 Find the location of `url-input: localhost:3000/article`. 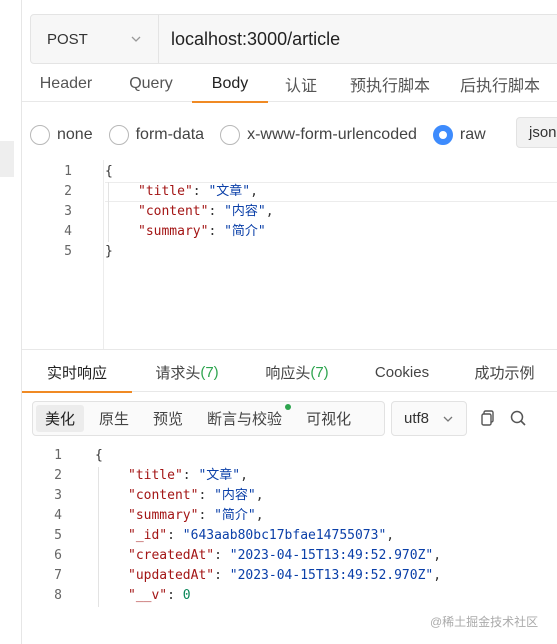

url-input: localhost:3000/article is located at coordinates (249, 39).